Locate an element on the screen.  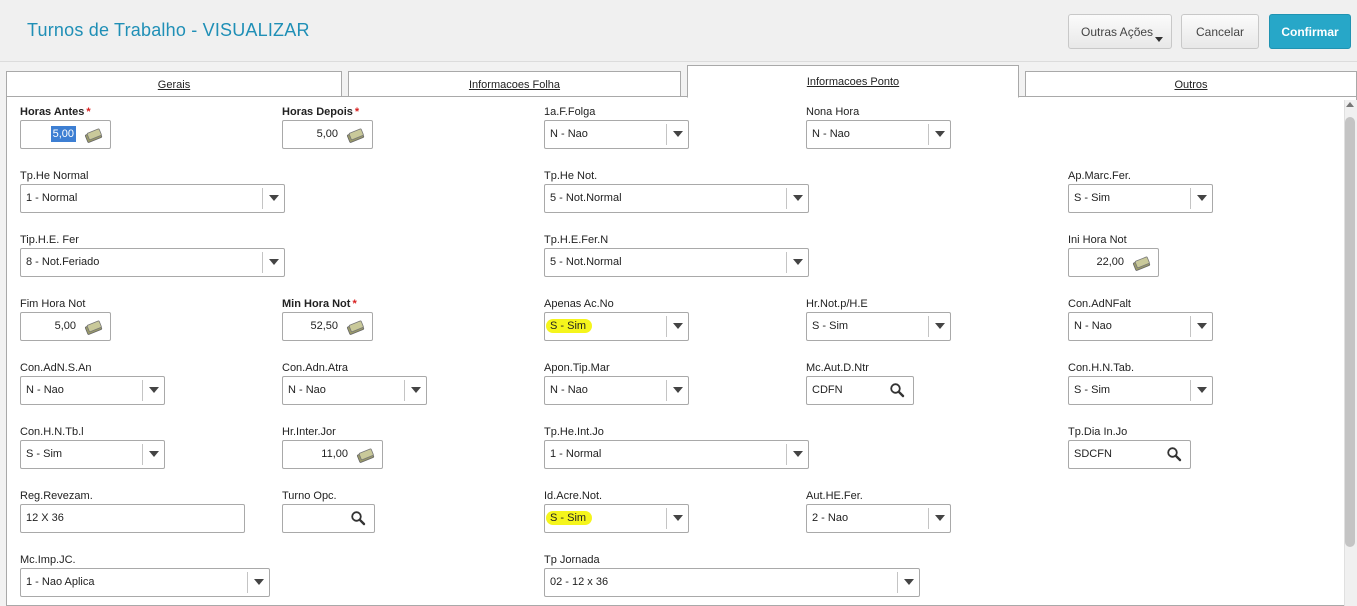
turno-opc-lookup is located at coordinates (328, 518).